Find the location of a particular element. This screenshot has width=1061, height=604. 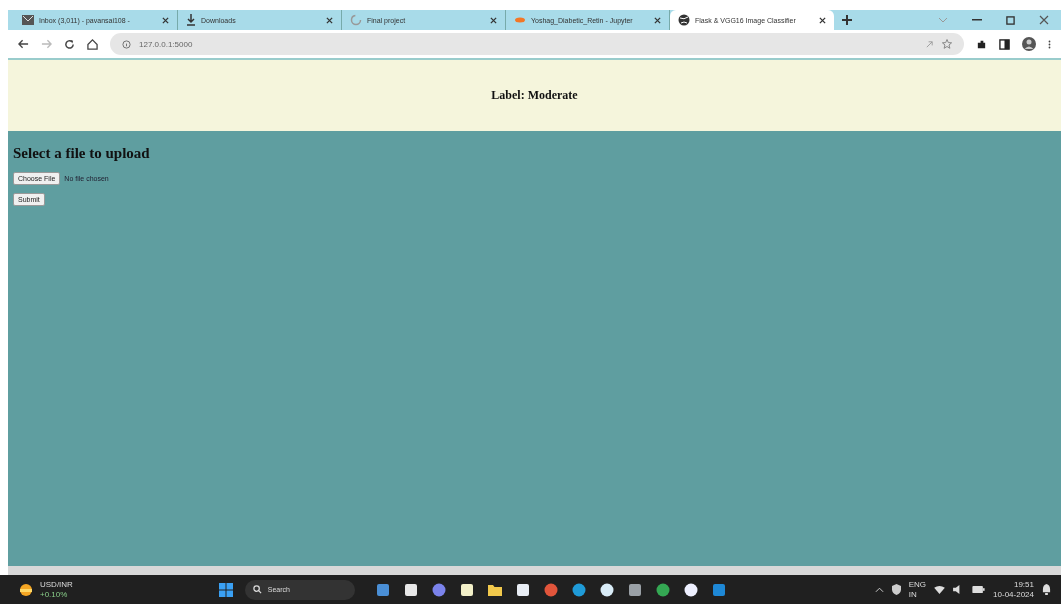

address-bar: 127.0.0.1:5000 is located at coordinates (537, 44).